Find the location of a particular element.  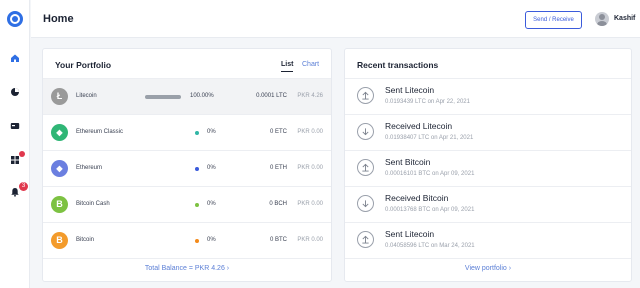

bell-icon: 3 is located at coordinates (18, 190).